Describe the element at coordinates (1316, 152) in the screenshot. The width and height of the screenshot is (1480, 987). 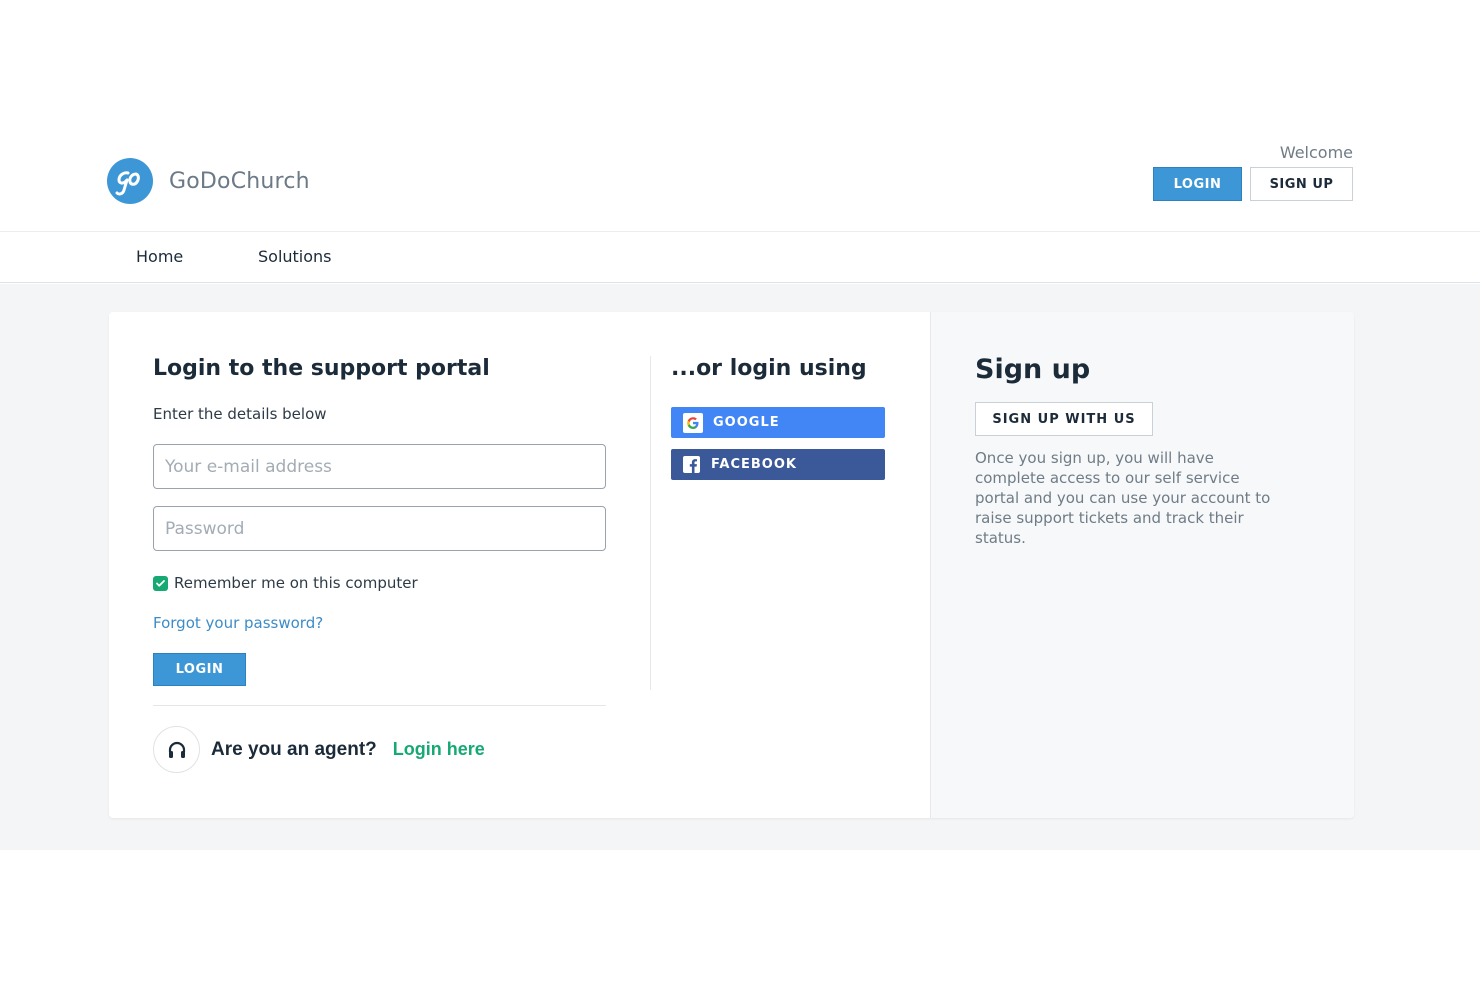
I see `welcome-text: Welcome` at that location.